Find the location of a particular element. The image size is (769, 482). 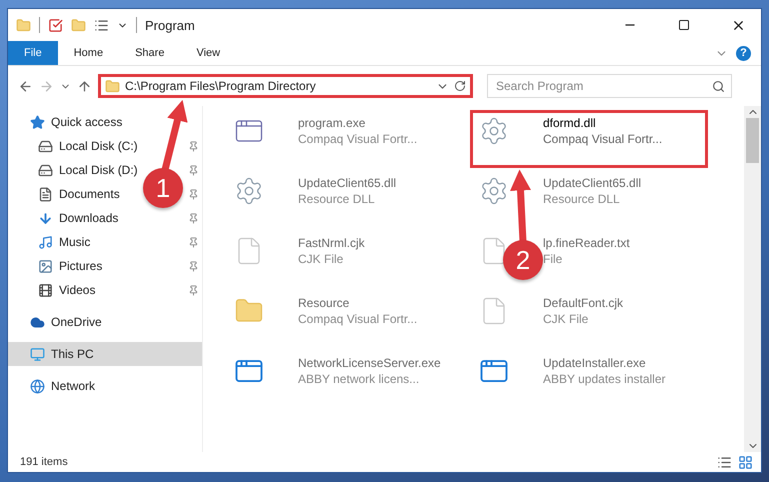

file-name: program.exe is located at coordinates (358, 123).